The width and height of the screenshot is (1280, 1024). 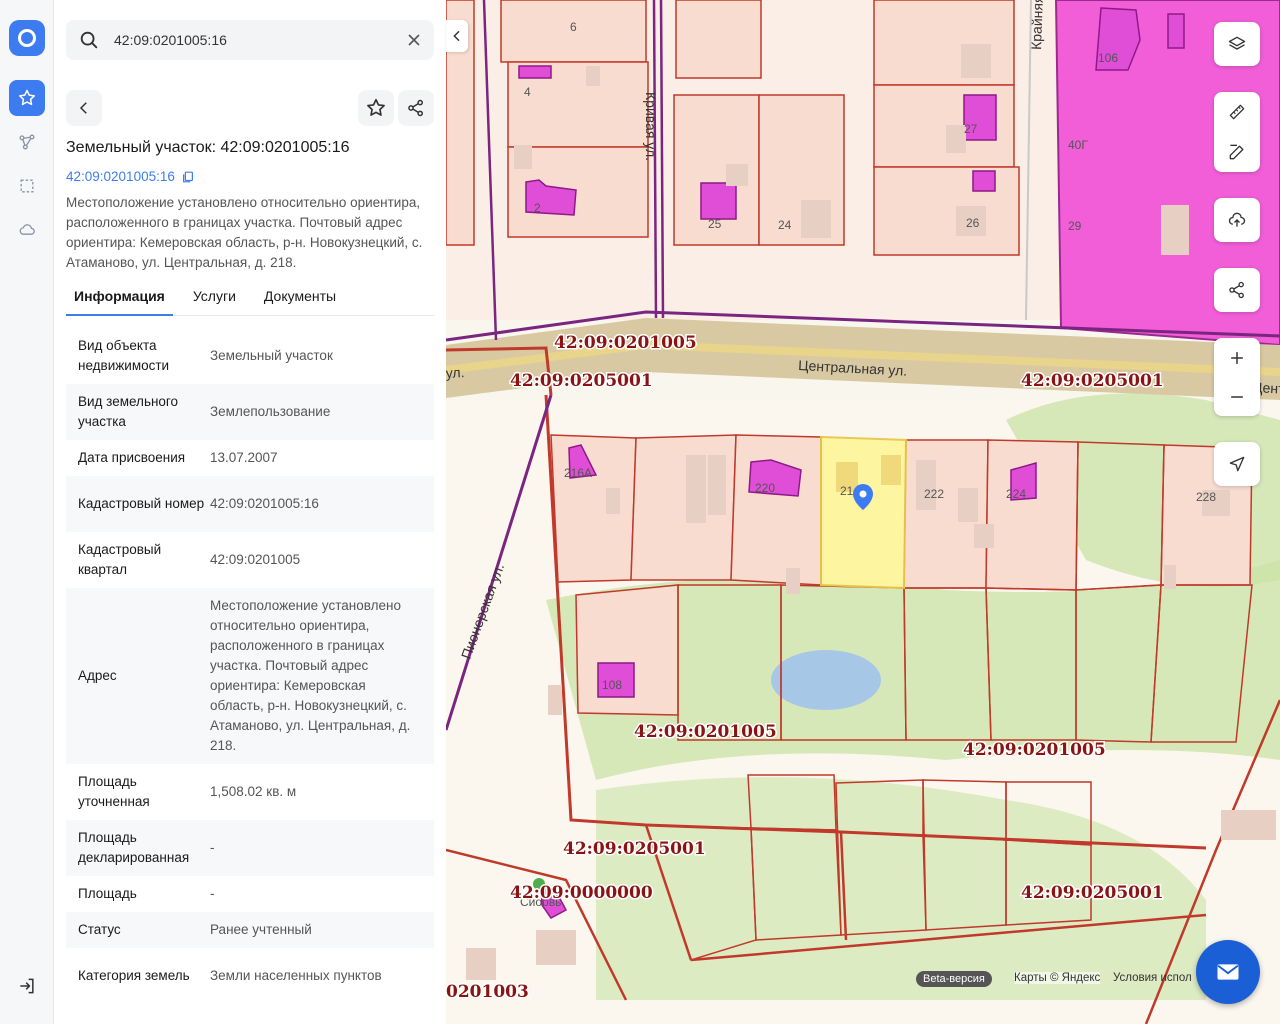 What do you see at coordinates (487, 992) in the screenshot?
I see `quarter-label: 0201003` at bounding box center [487, 992].